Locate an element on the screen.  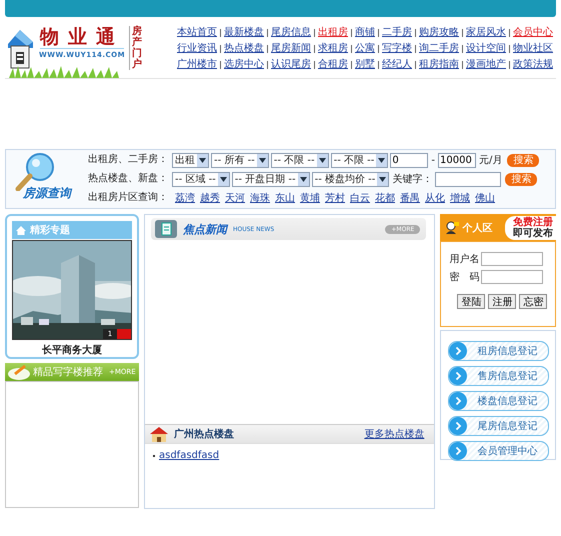
pencil-cup-icon is located at coordinates (19, 372).